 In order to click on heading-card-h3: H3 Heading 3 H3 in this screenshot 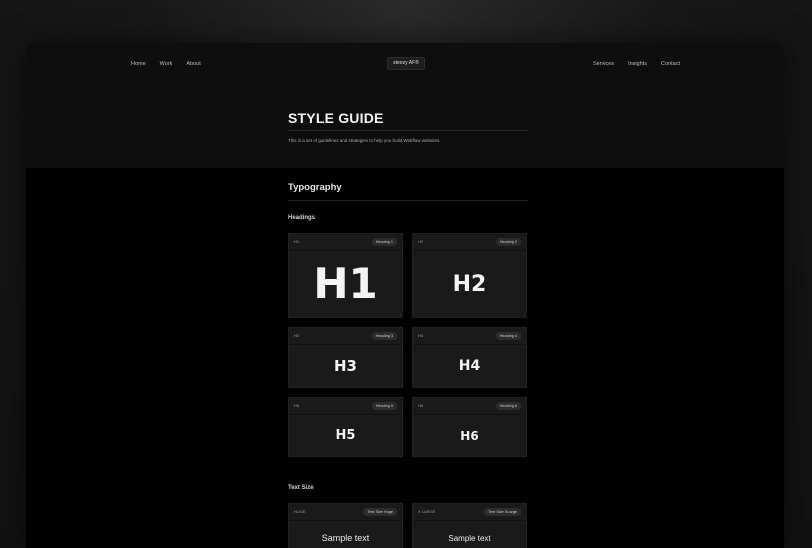, I will do `click(345, 357)`.